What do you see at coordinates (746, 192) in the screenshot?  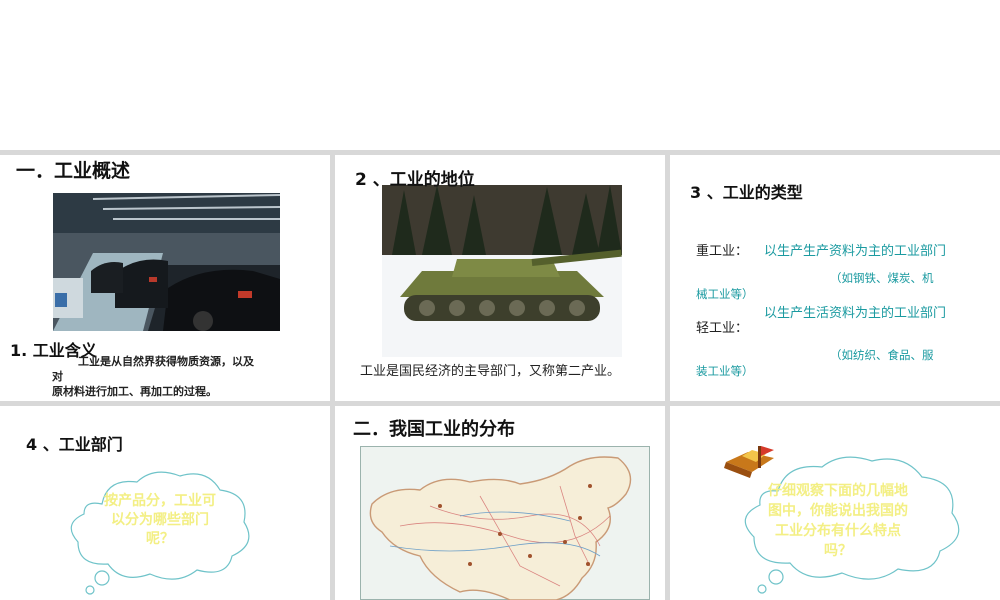 I see `slide-title: 3 、工业的类型` at bounding box center [746, 192].